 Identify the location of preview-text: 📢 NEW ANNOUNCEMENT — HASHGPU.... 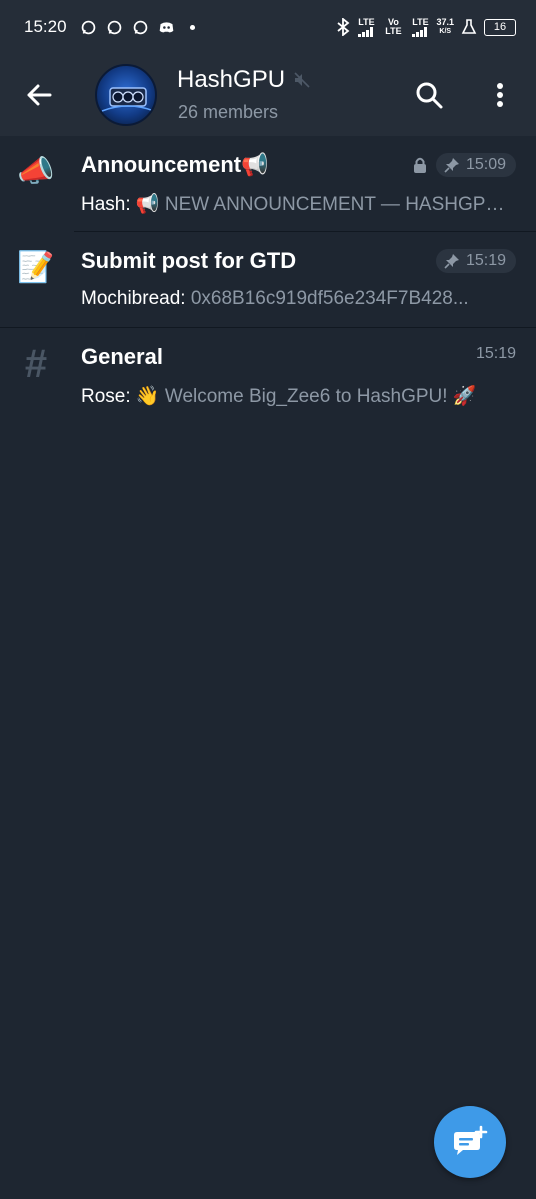
(323, 204).